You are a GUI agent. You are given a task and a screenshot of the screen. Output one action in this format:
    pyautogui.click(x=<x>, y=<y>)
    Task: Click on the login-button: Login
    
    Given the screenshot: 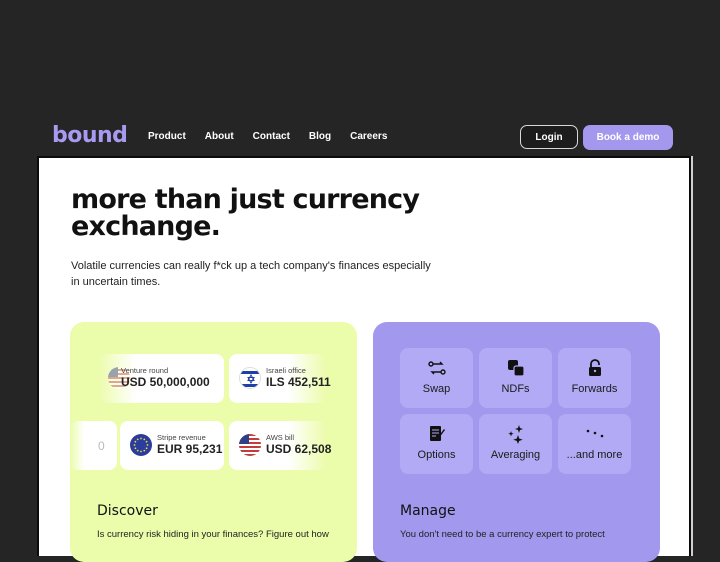 What is the action you would take?
    pyautogui.click(x=549, y=137)
    